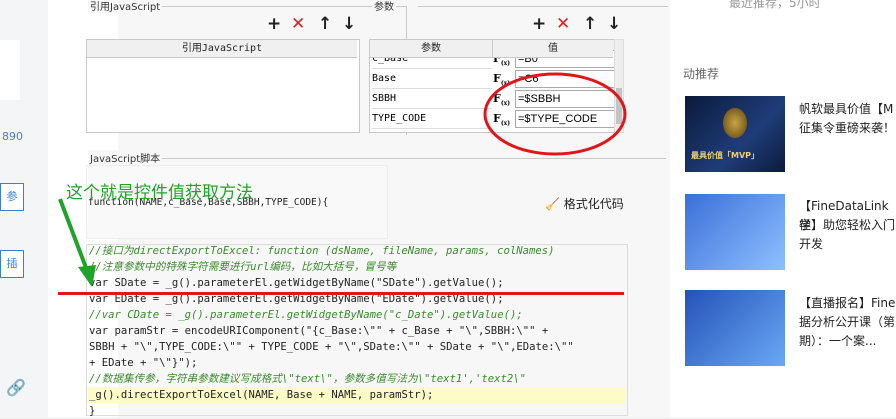 The height and width of the screenshot is (419, 896). What do you see at coordinates (74, 236) in the screenshot?
I see `arrow-shaft` at bounding box center [74, 236].